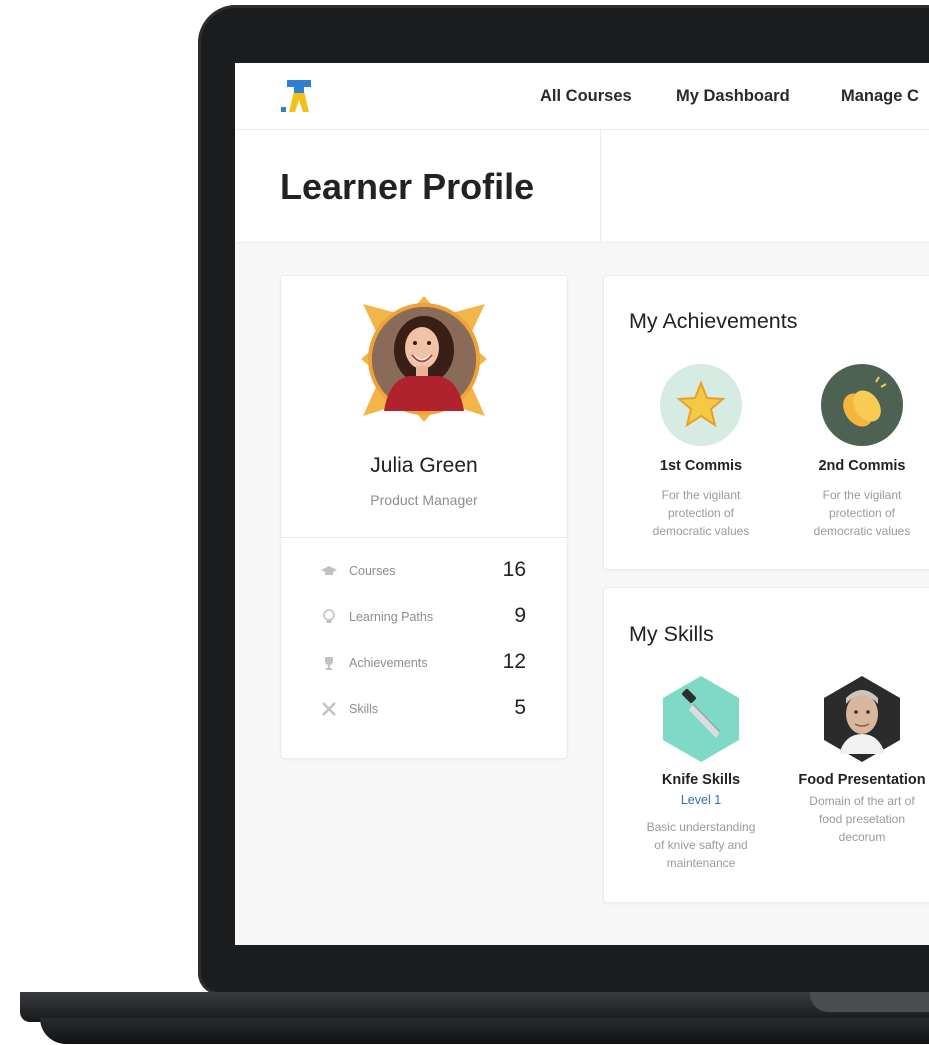 This screenshot has height=1045, width=929. I want to click on skill-title: Knife Skills, so click(701, 780).